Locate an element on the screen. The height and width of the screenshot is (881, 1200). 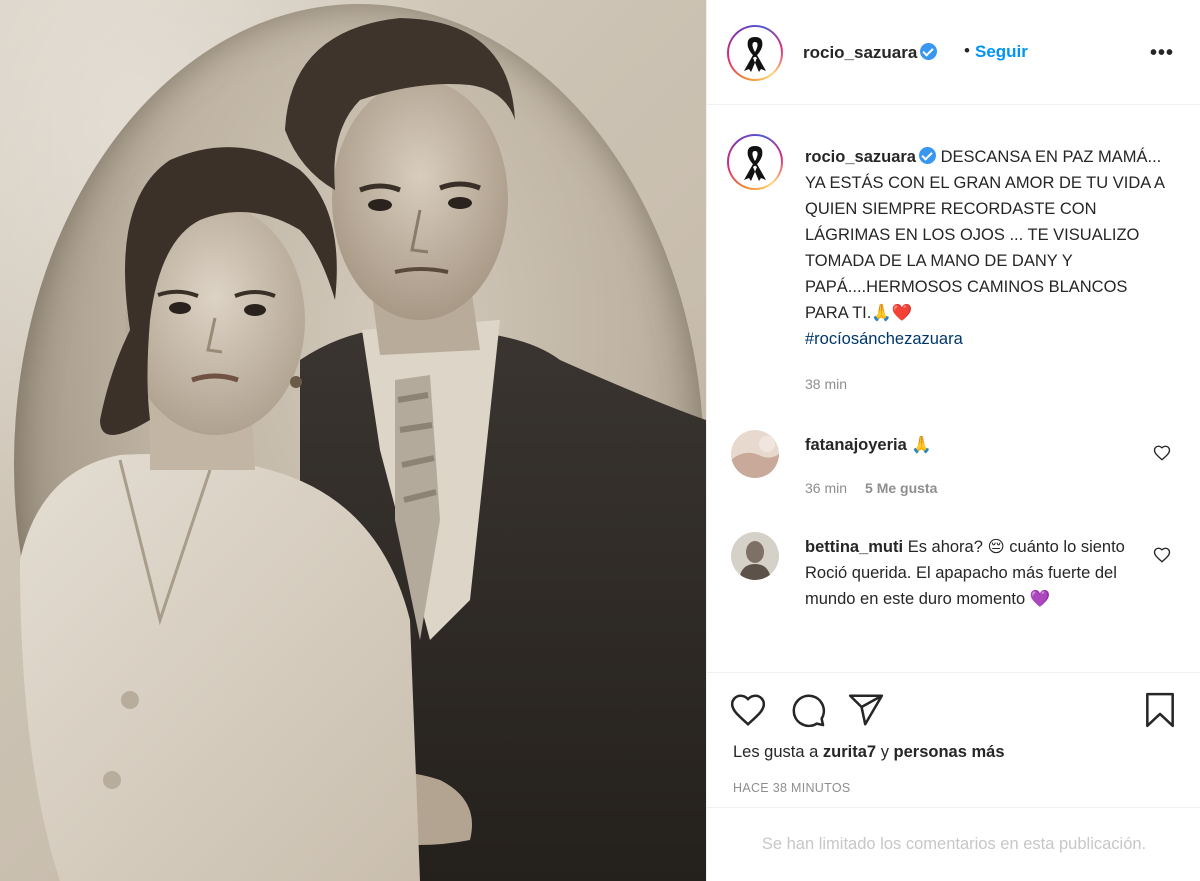
paper-plane-icon is located at coordinates (866, 710).